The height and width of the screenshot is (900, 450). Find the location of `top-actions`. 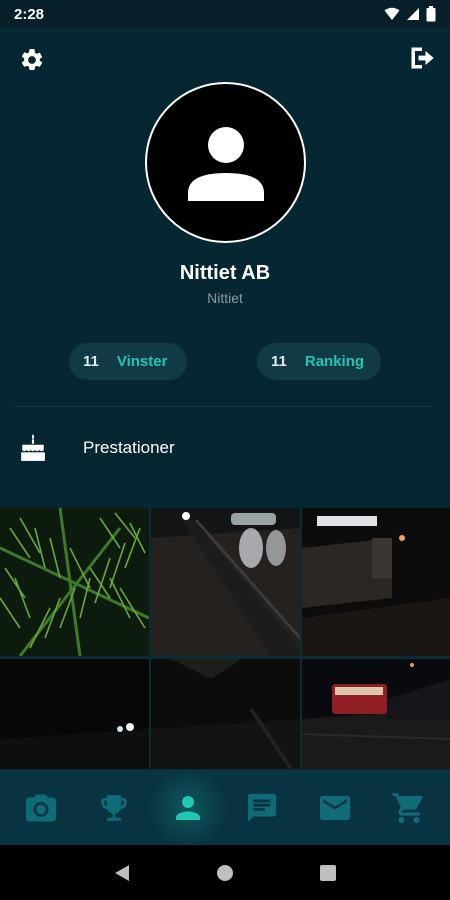

top-actions is located at coordinates (225, 60).